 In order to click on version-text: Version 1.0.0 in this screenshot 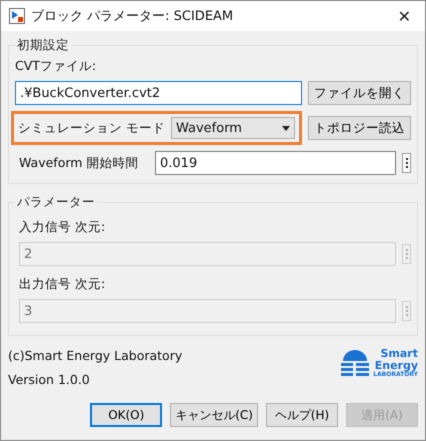, I will do `click(49, 379)`.